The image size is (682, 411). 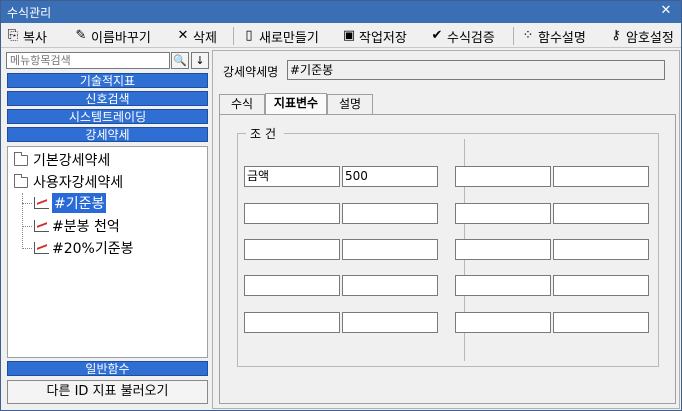 What do you see at coordinates (35, 38) in the screenshot?
I see `copy-label: 복사` at bounding box center [35, 38].